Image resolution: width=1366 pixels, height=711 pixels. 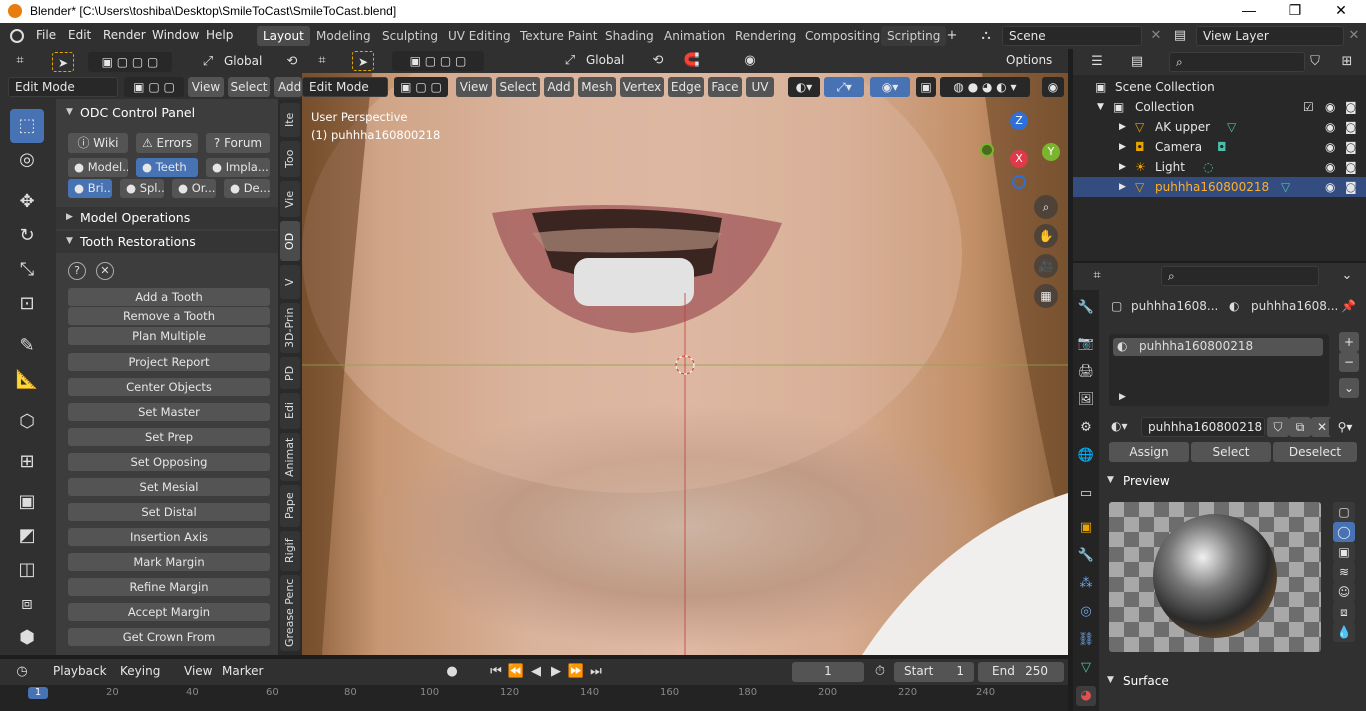 What do you see at coordinates (1156, 36) in the screenshot?
I see `scene-close-icon: ✕` at bounding box center [1156, 36].